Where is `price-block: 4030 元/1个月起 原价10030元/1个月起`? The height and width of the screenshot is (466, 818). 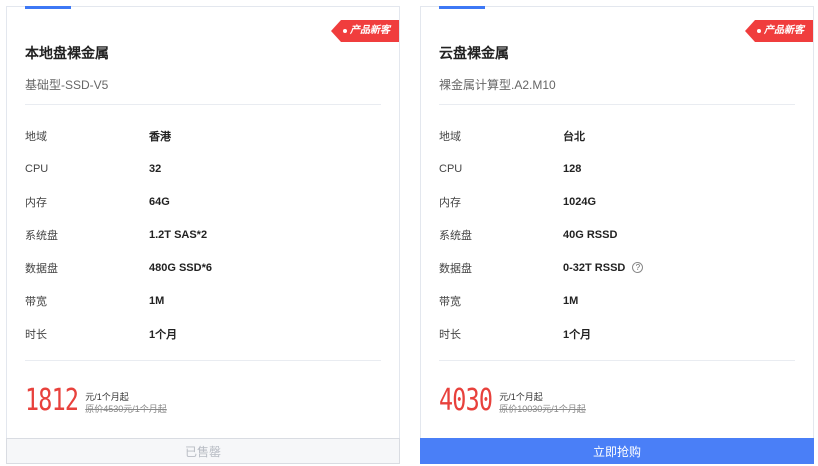 price-block: 4030 元/1个月起 原价10030元/1个月起 is located at coordinates (512, 401).